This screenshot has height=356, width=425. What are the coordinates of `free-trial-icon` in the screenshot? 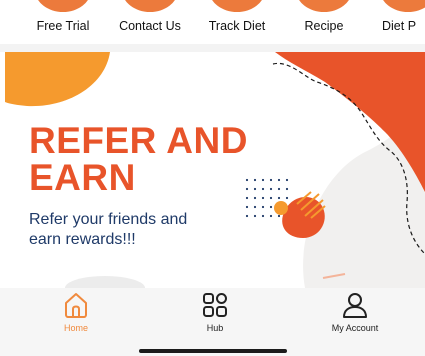 It's located at (63, 6).